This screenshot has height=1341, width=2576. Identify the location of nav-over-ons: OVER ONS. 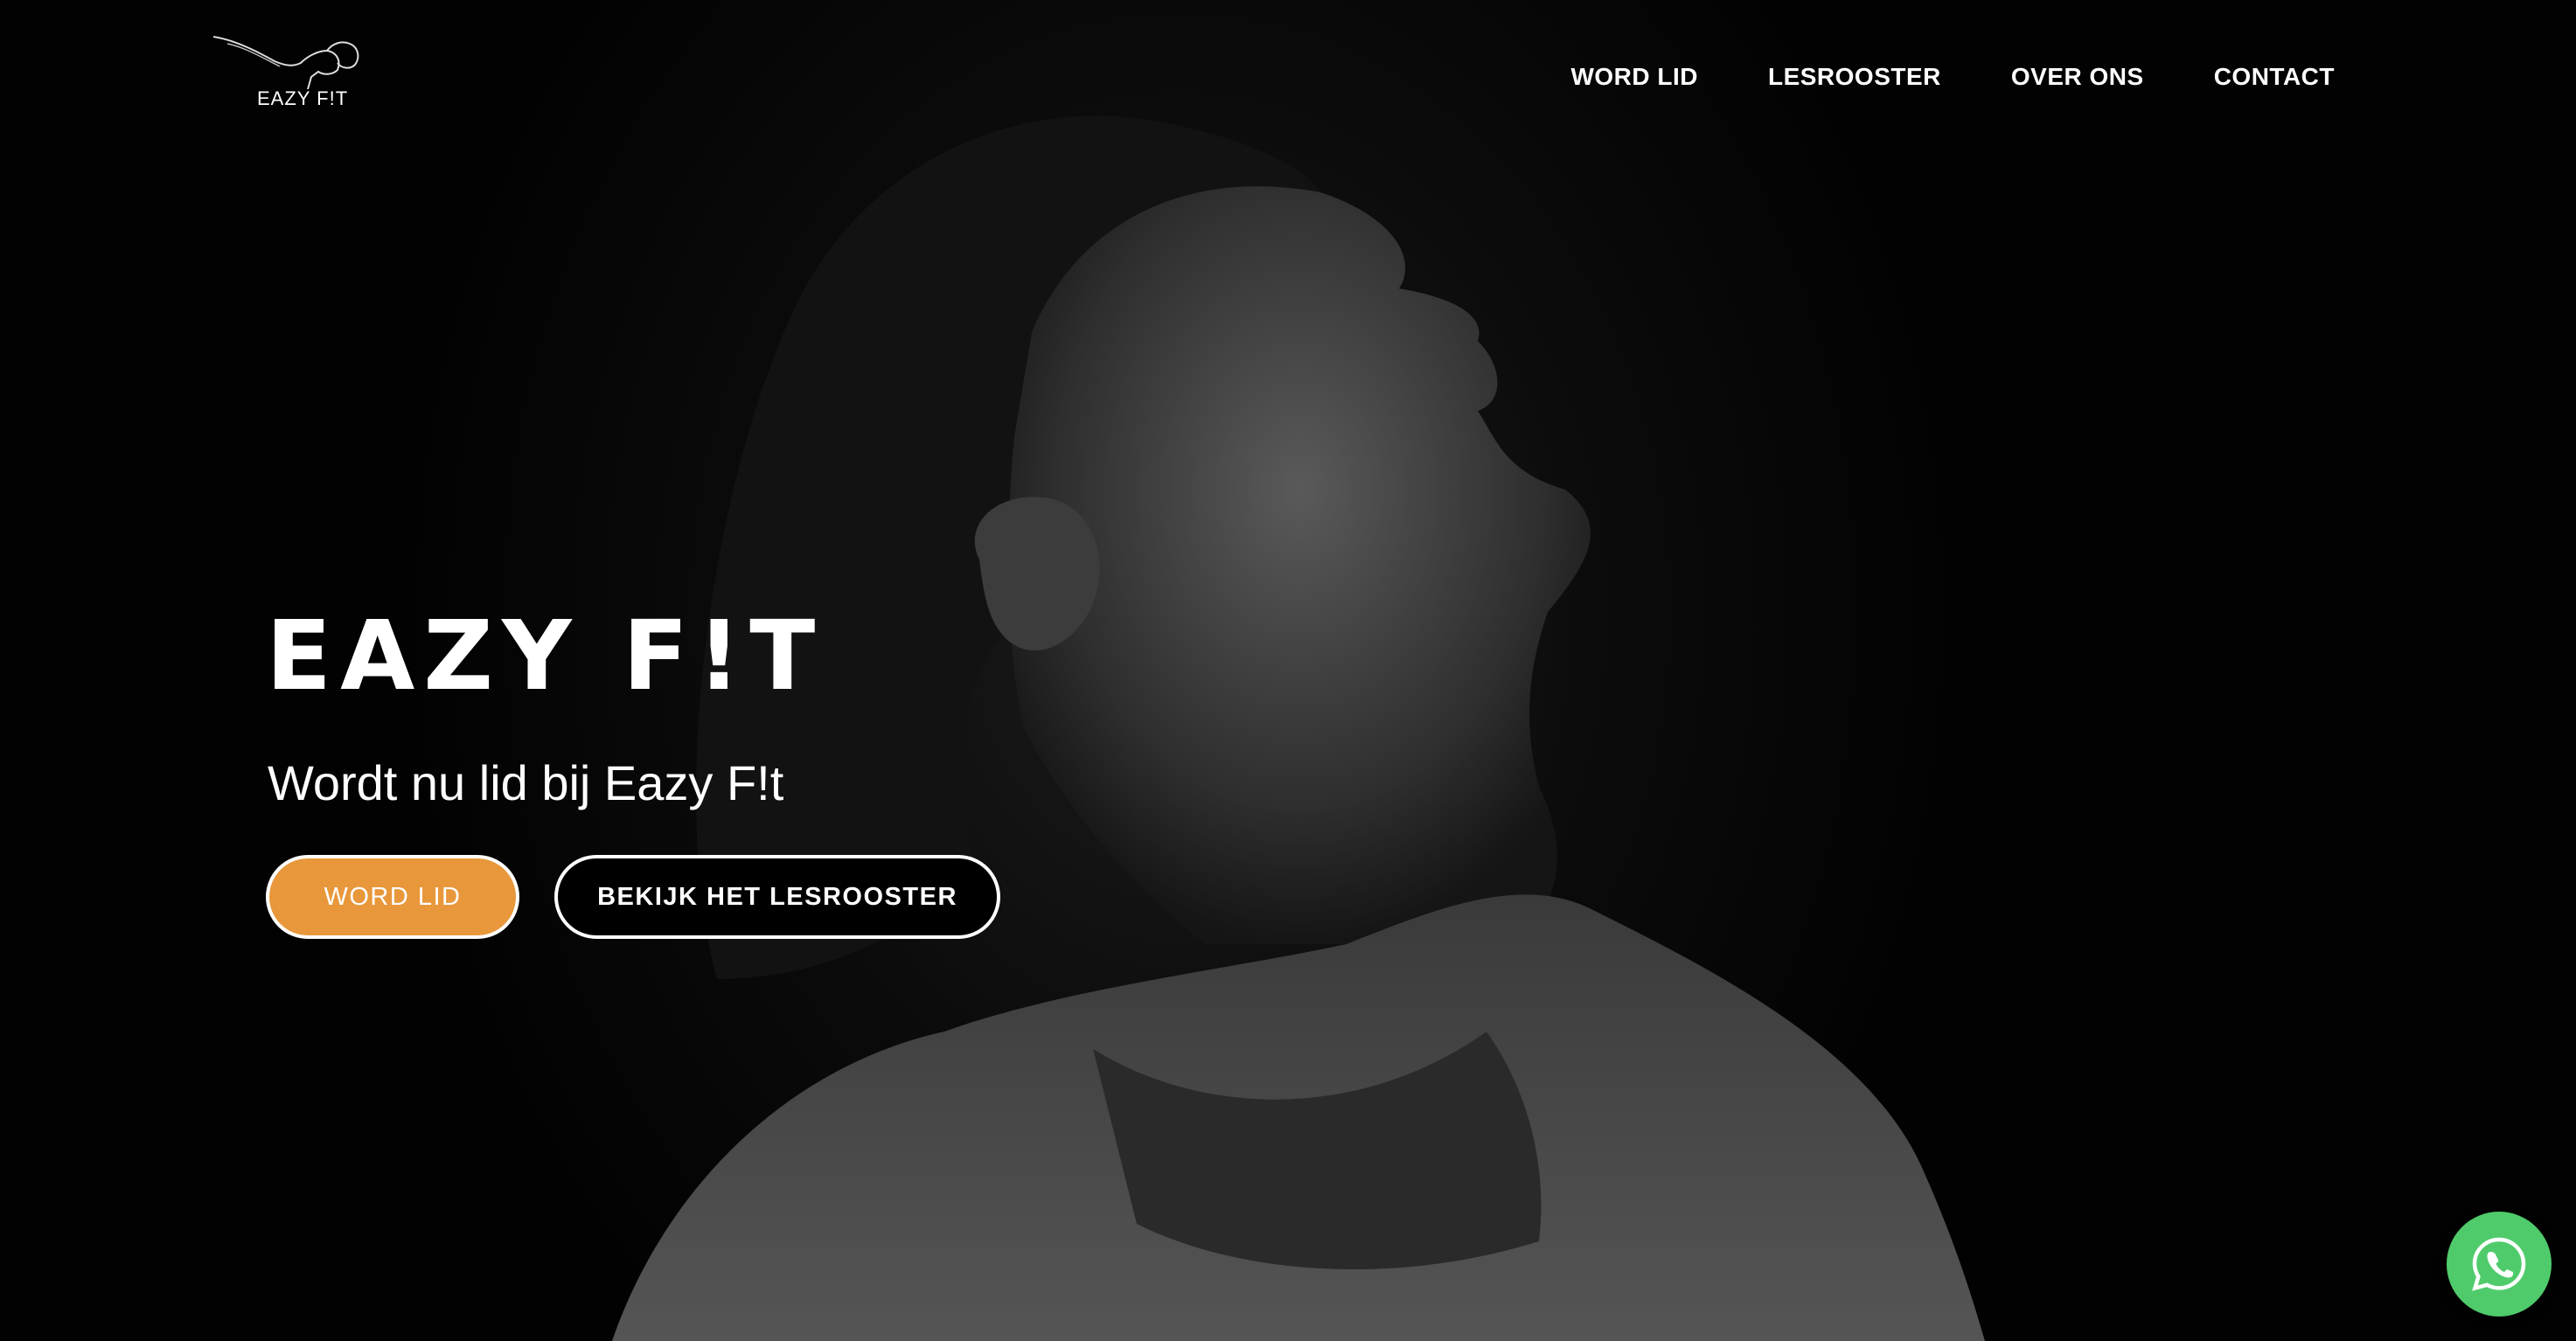
(2077, 77).